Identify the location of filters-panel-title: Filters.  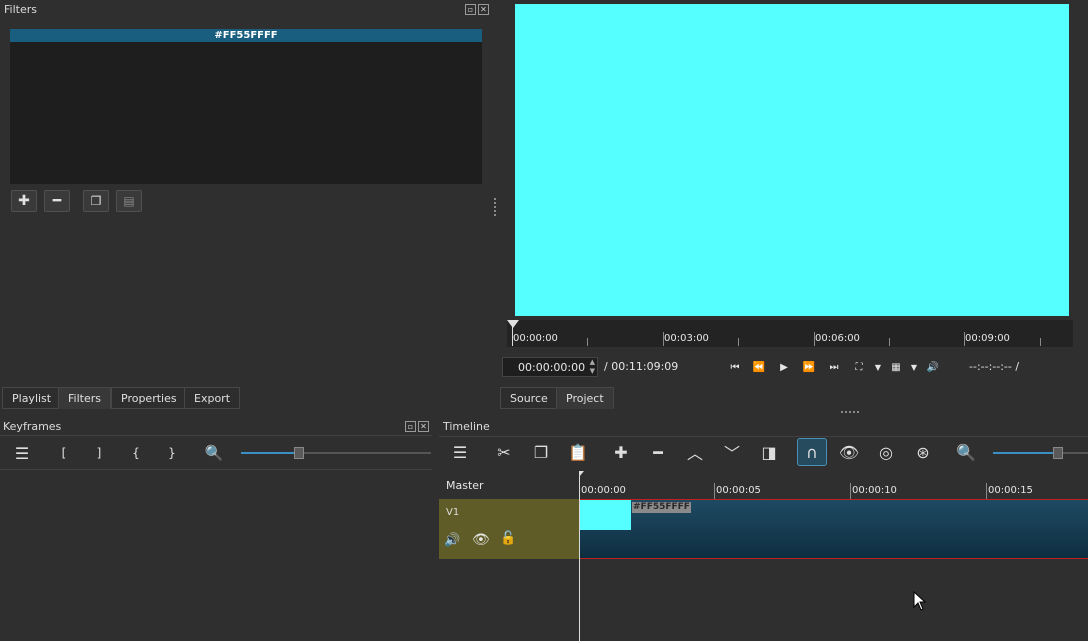
(20, 9).